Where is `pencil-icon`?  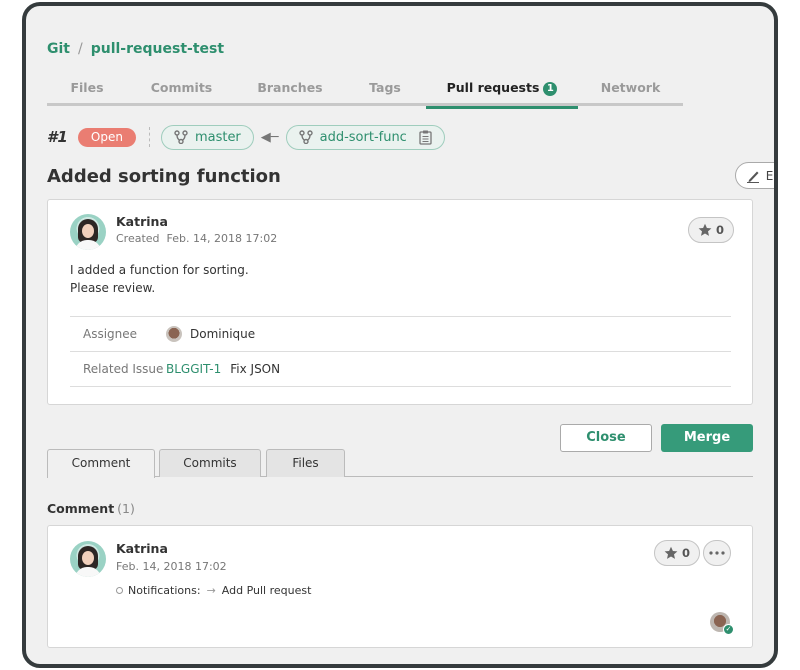
pencil-icon is located at coordinates (752, 177).